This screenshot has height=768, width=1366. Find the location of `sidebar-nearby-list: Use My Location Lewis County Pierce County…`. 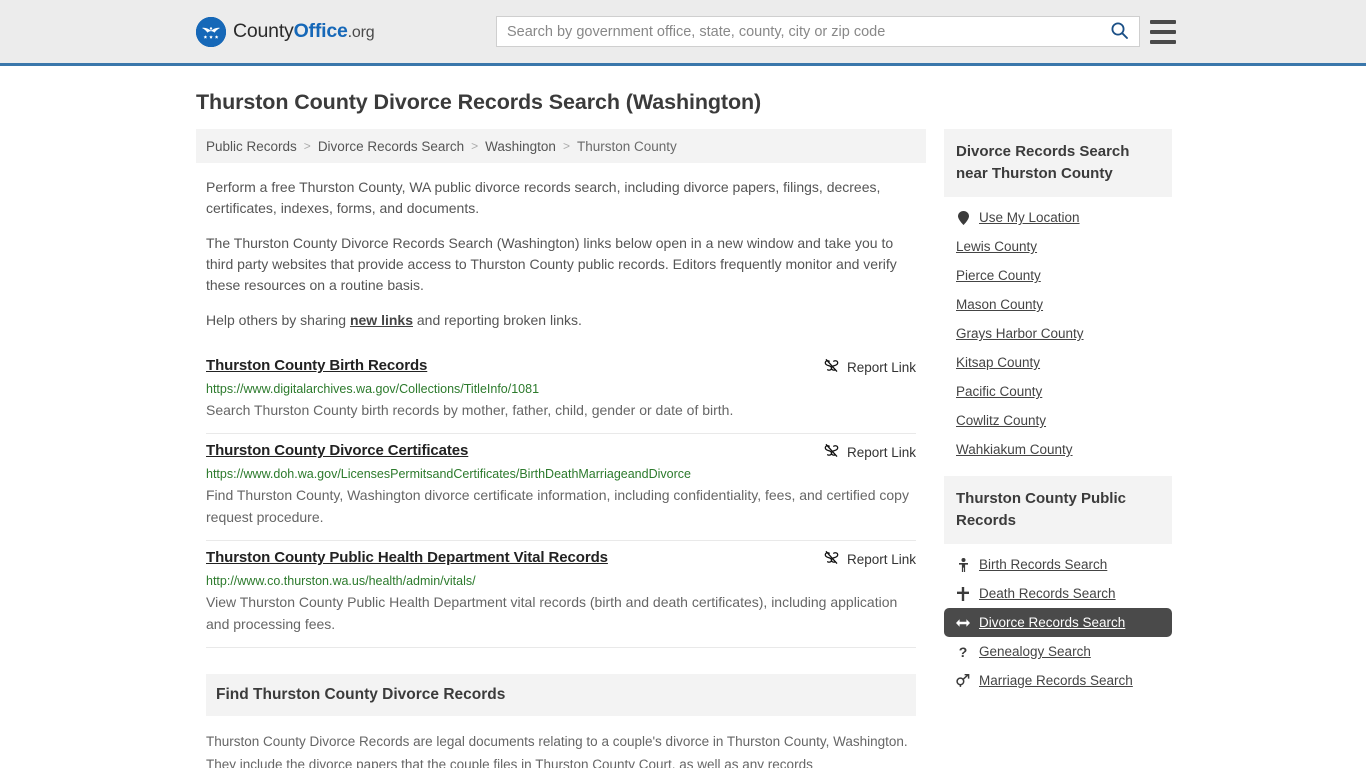

sidebar-nearby-list: Use My Location Lewis County Pierce County… is located at coordinates (1058, 330).